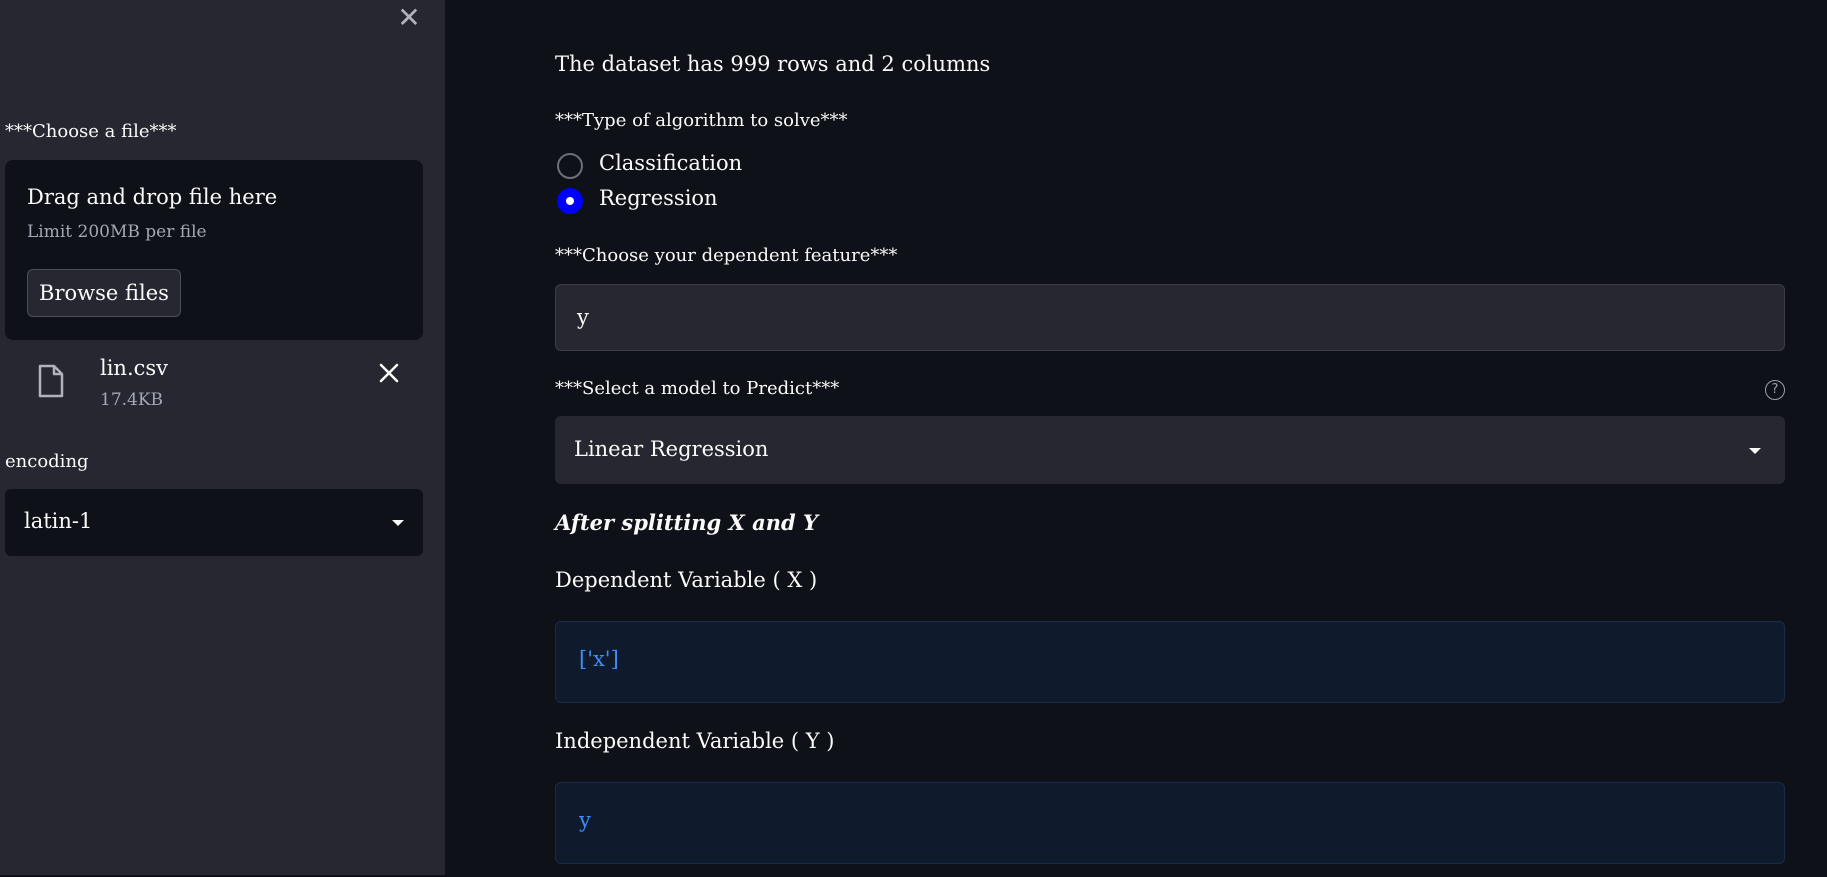  I want to click on uploaded-file-size: 17.4KB, so click(132, 400).